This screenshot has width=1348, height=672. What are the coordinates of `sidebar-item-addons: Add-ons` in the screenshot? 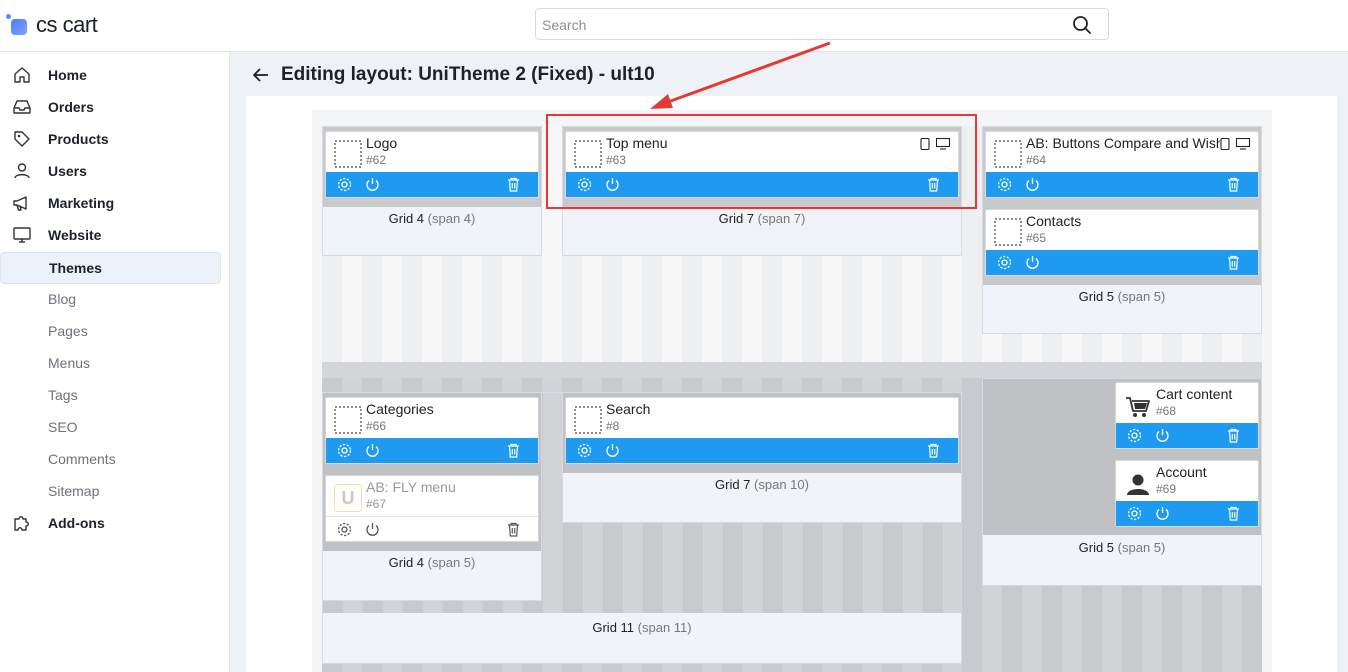 It's located at (115, 523).